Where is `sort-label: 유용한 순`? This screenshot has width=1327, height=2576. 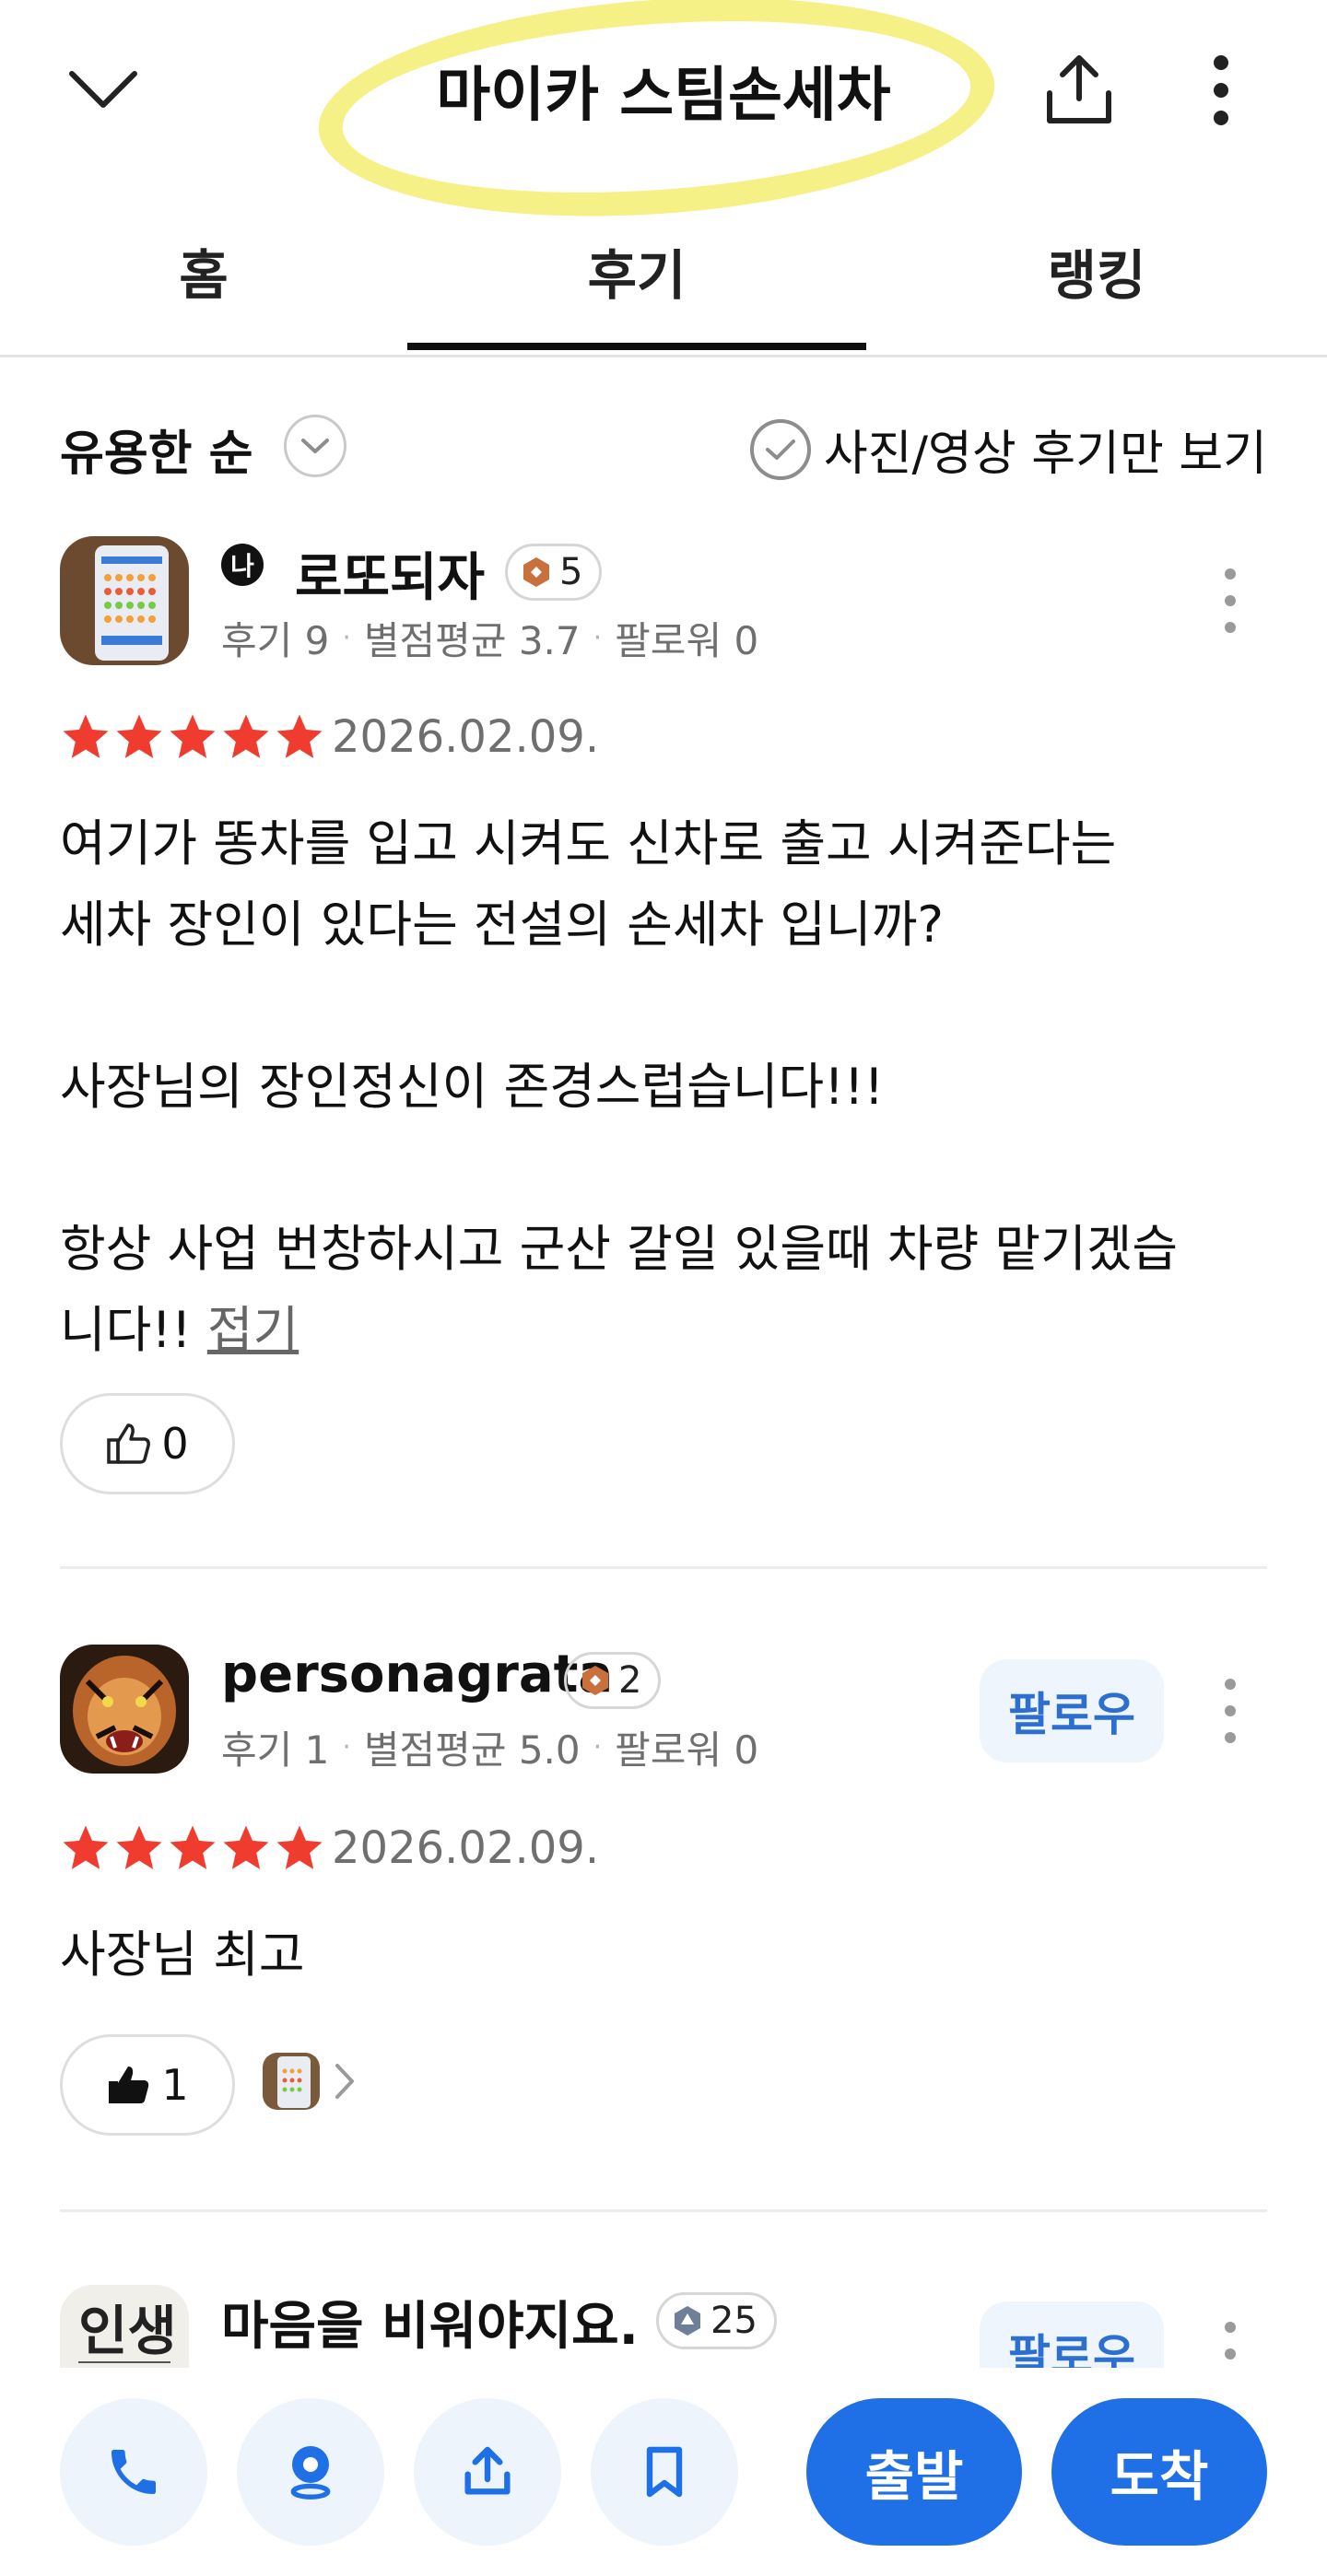 sort-label: 유용한 순 is located at coordinates (156, 449).